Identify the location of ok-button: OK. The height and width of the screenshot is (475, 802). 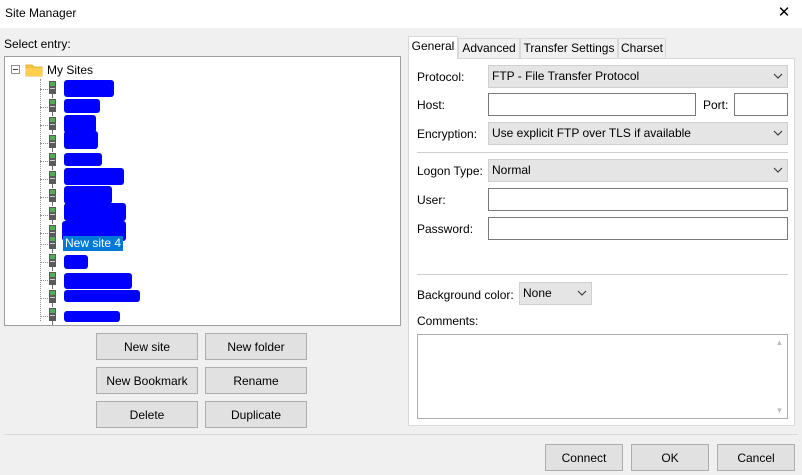
(670, 457).